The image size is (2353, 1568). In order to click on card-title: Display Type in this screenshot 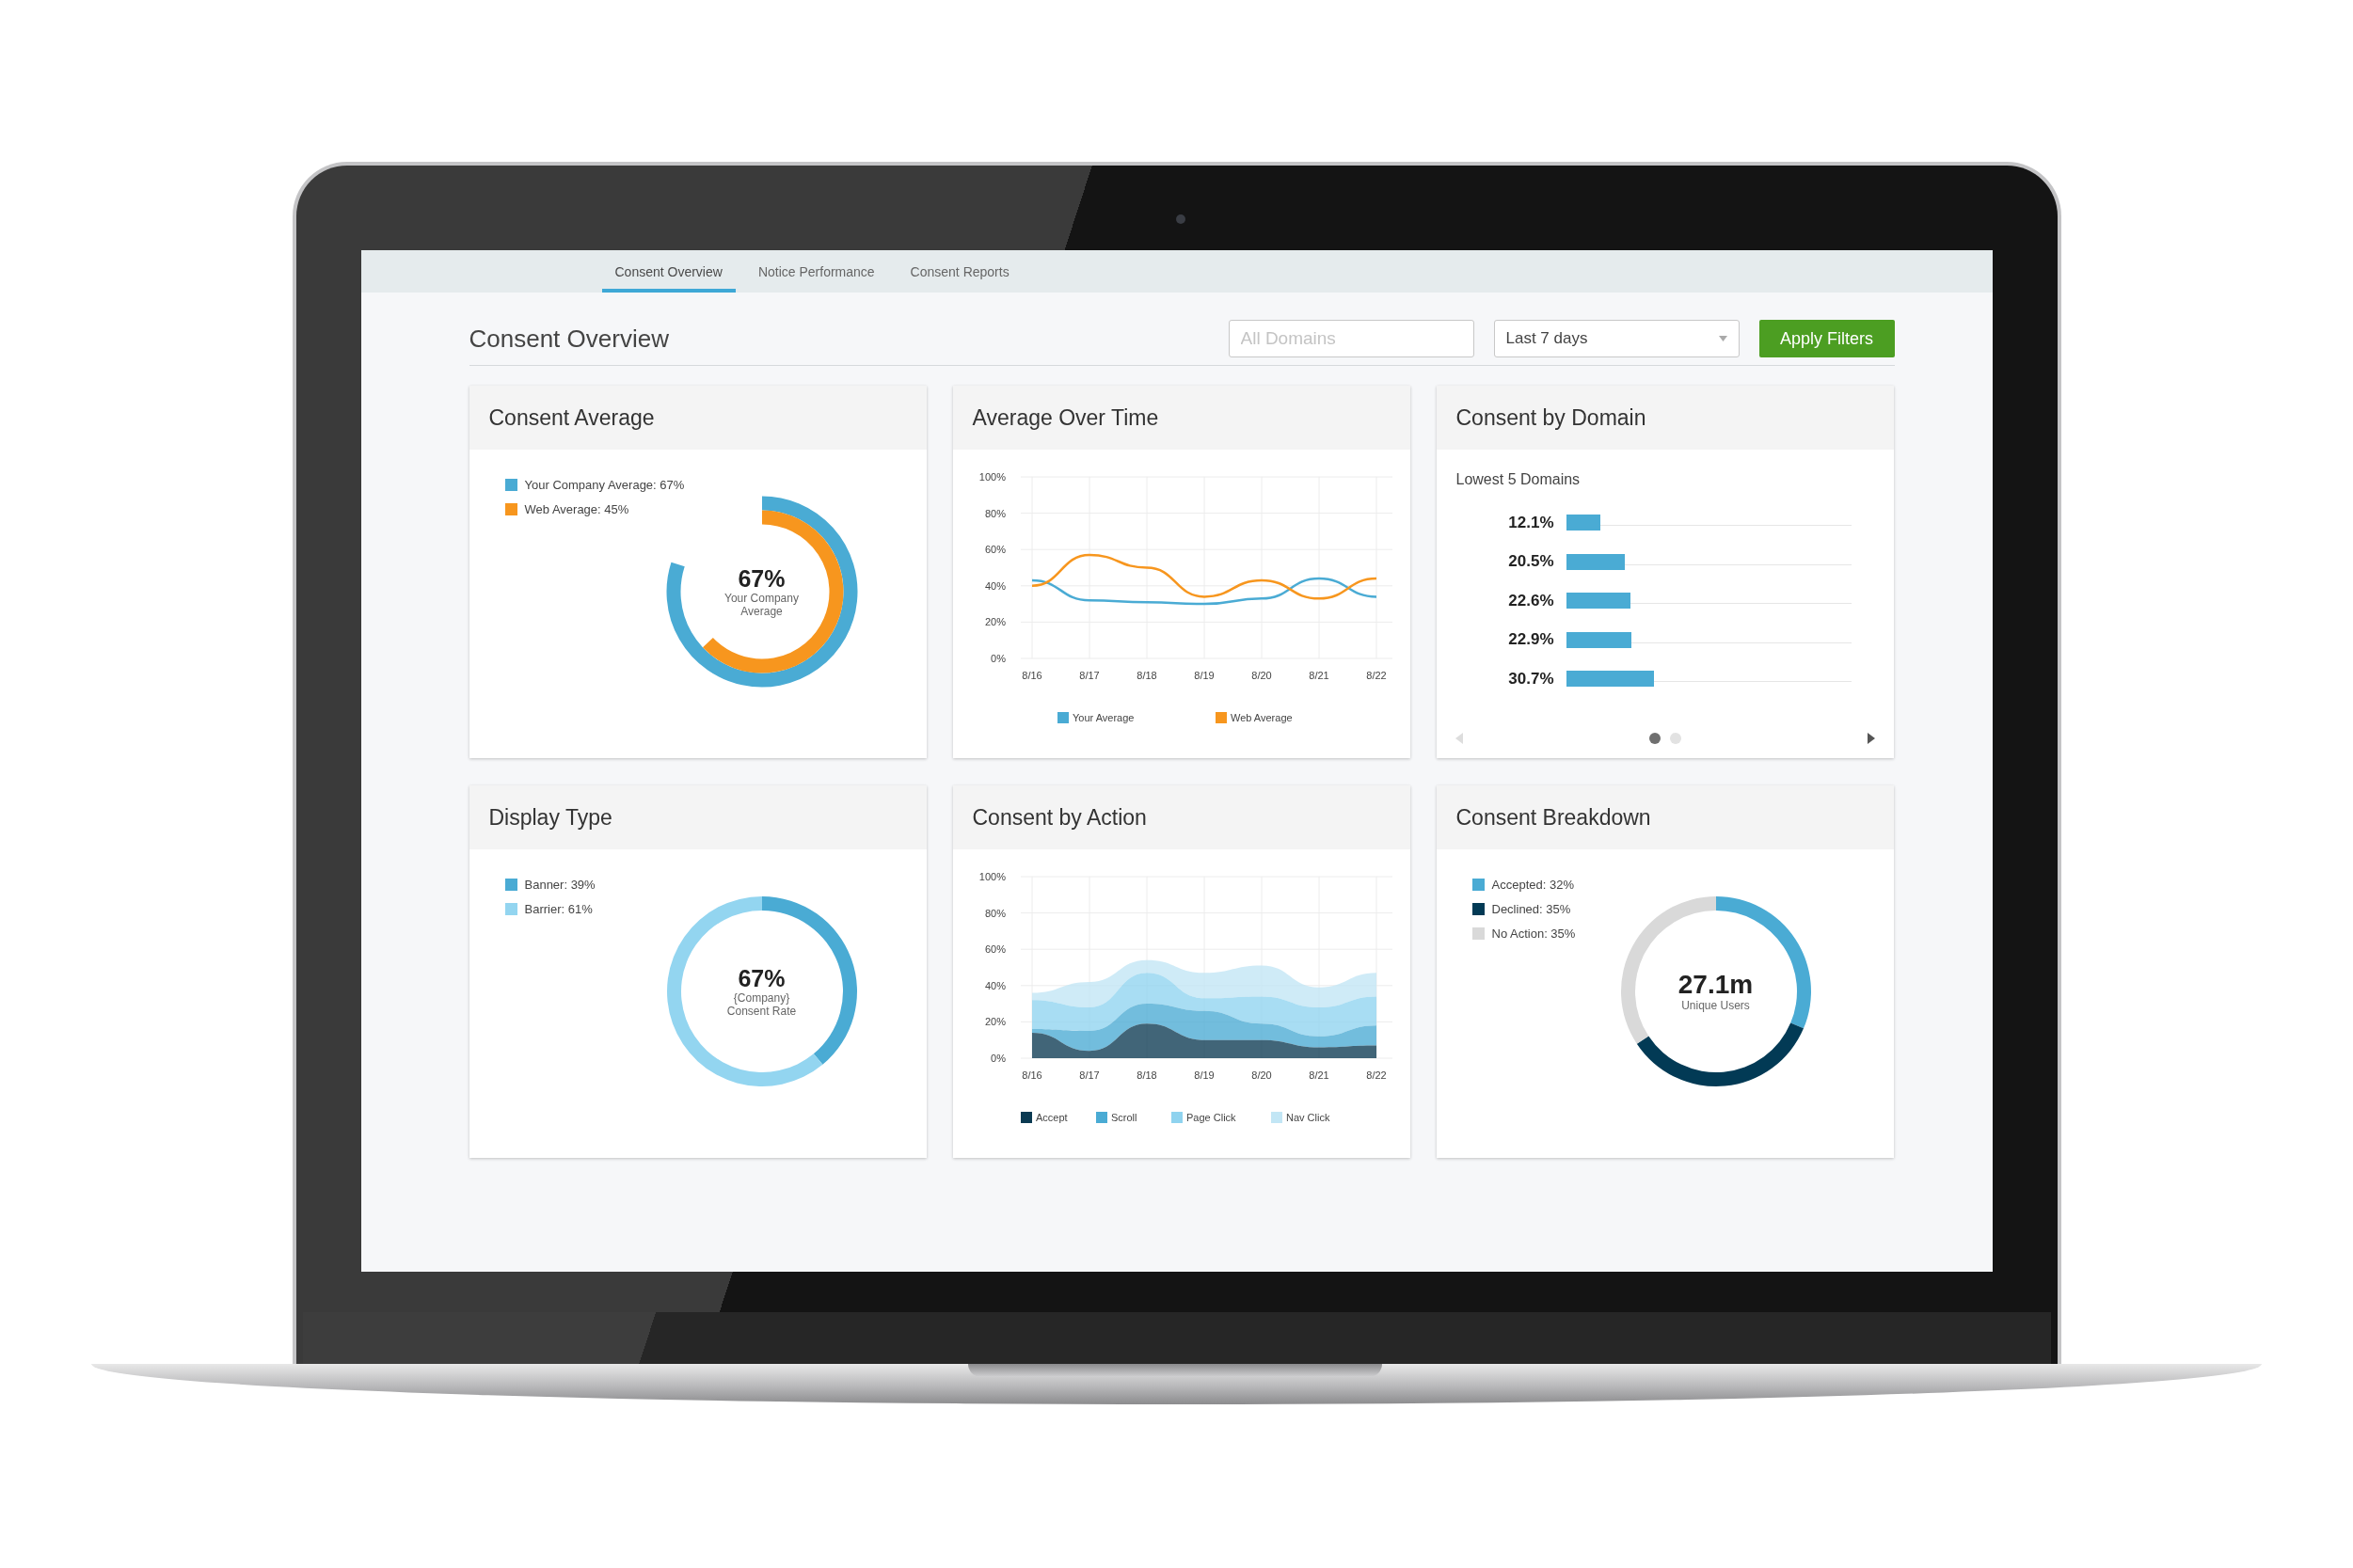, I will do `click(550, 817)`.